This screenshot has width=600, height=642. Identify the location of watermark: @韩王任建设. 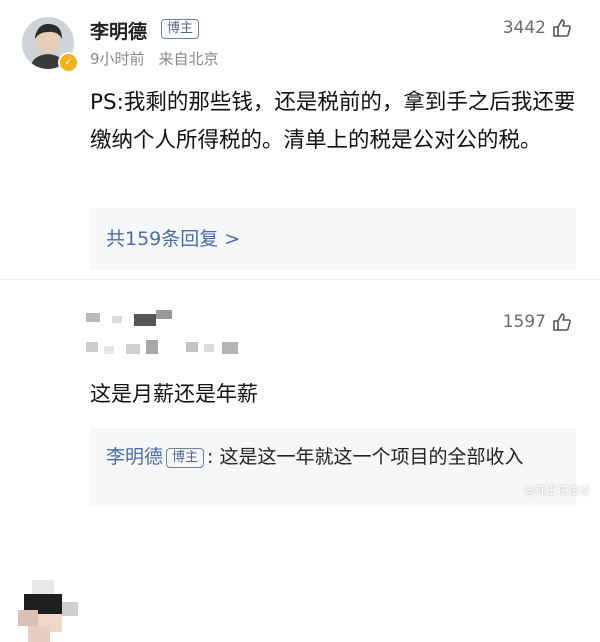
(557, 490).